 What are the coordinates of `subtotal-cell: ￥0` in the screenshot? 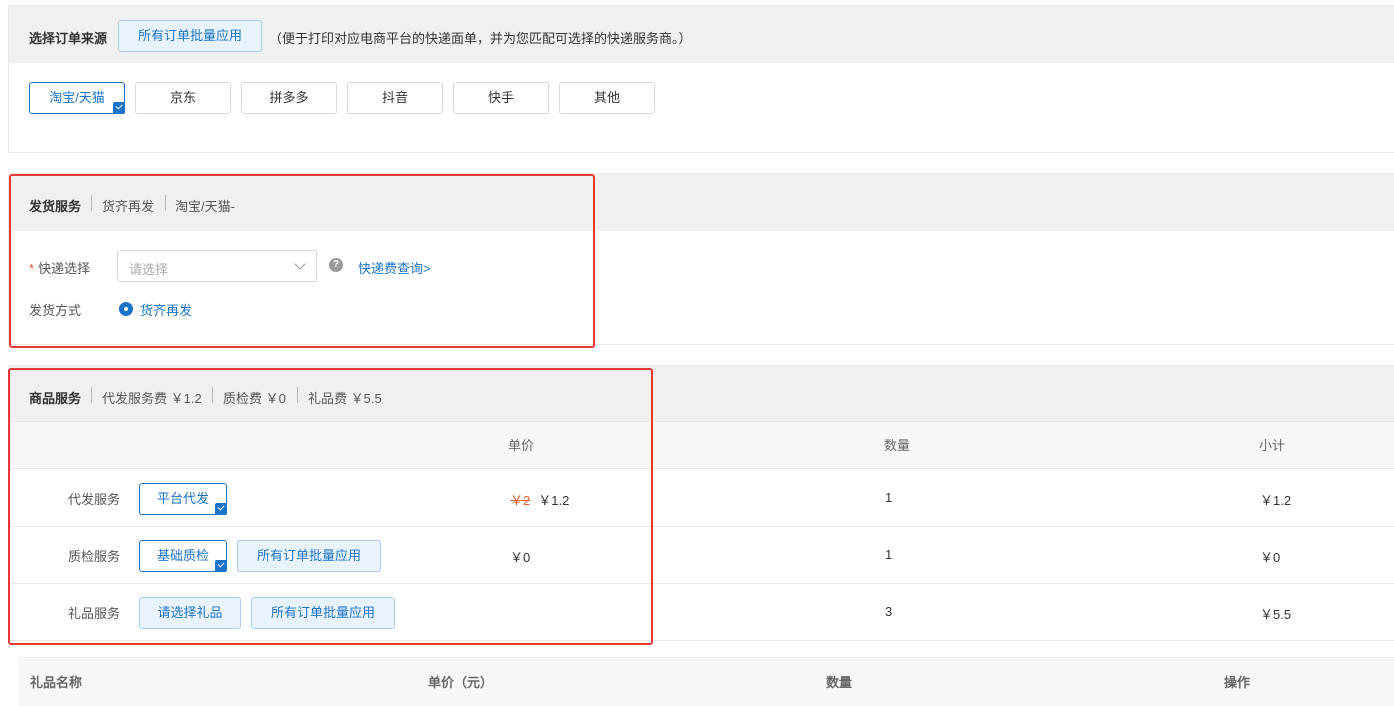 It's located at (1270, 557).